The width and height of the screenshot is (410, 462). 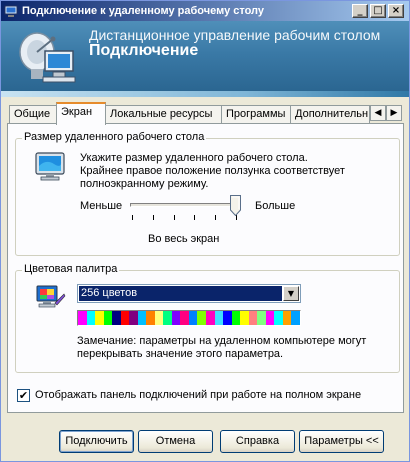 I want to click on tab-advanced: Дополнительн, so click(x=330, y=114).